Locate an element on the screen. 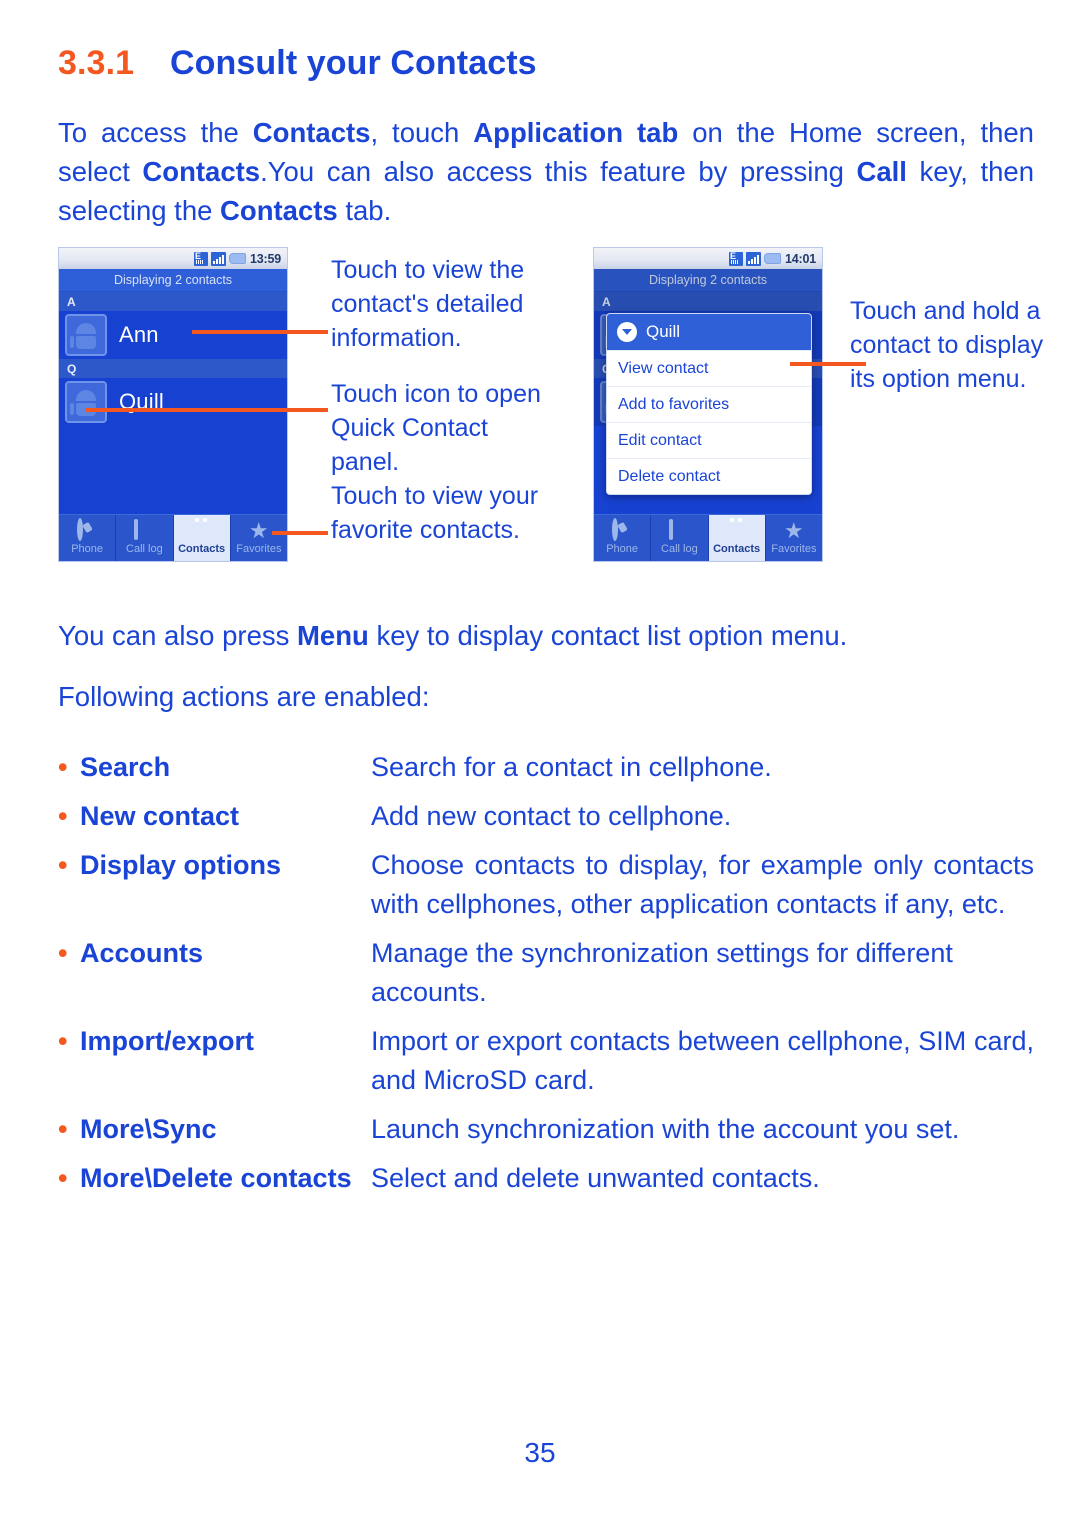 Image resolution: width=1080 pixels, height=1534 pixels. contact-list-empty-area is located at coordinates (173, 470).